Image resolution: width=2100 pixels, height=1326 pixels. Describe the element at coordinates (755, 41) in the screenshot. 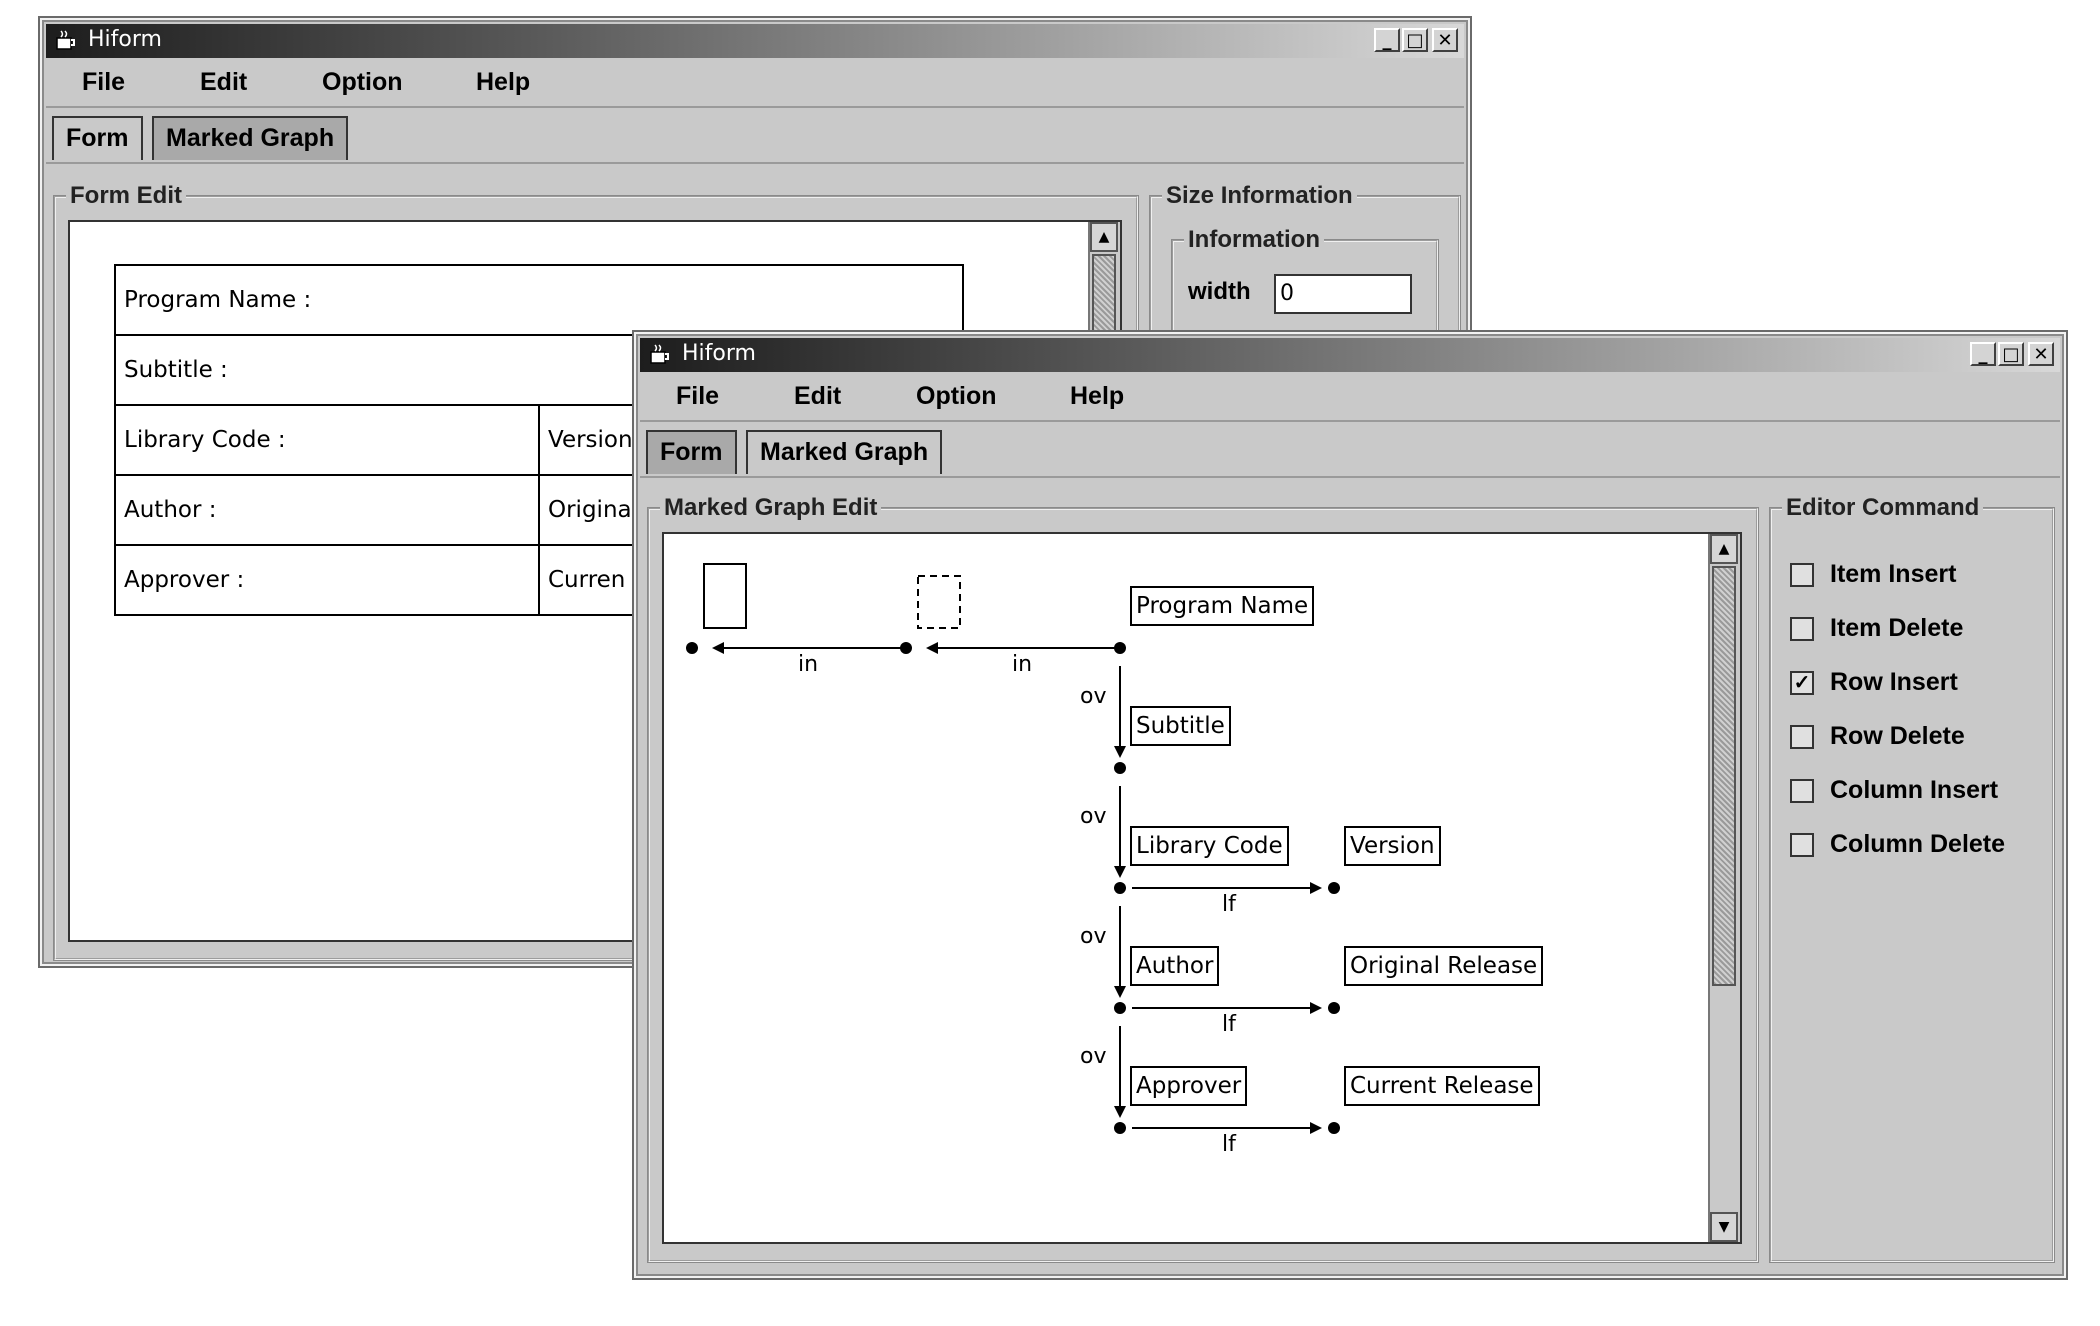

I see `back-title-bar: Hiform _ □ ✕` at that location.